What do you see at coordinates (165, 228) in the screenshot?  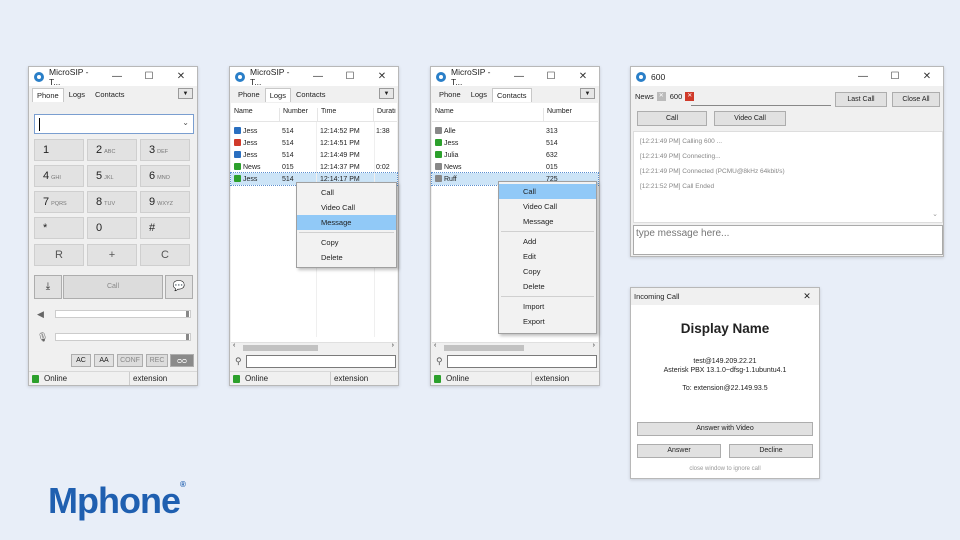 I see `key-hash: #` at bounding box center [165, 228].